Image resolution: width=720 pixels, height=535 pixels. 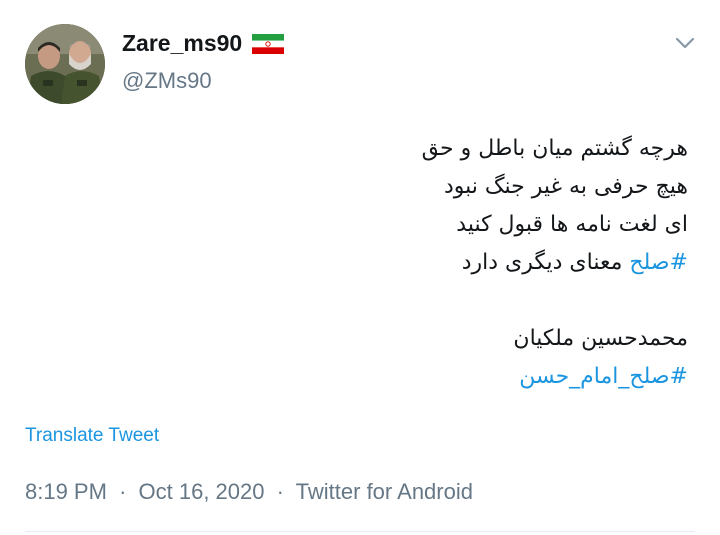 I want to click on tweet-line: هرچه گشتم میان باطل و حق, so click(x=554, y=148).